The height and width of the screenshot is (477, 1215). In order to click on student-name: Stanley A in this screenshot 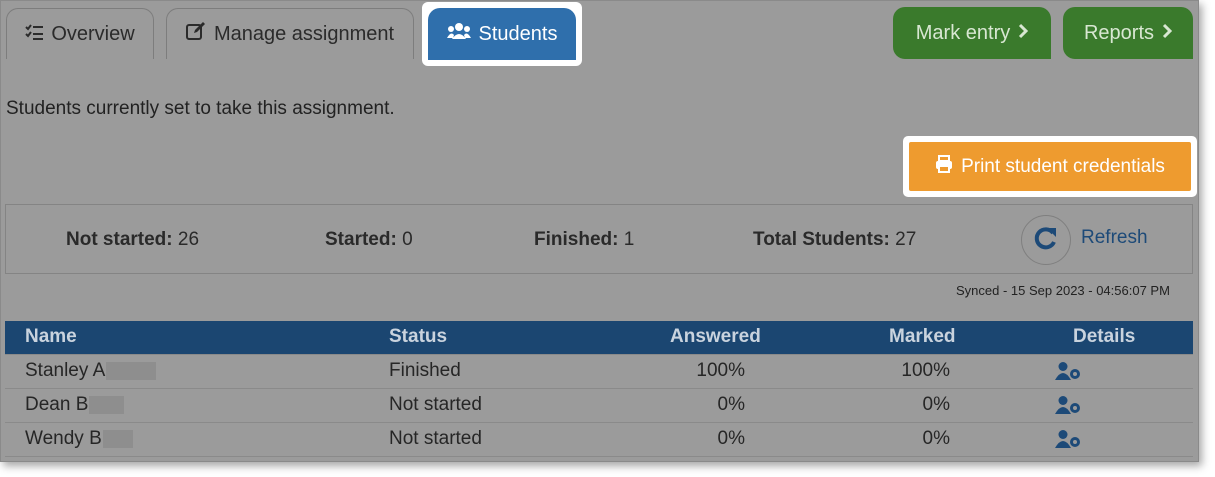, I will do `click(91, 371)`.